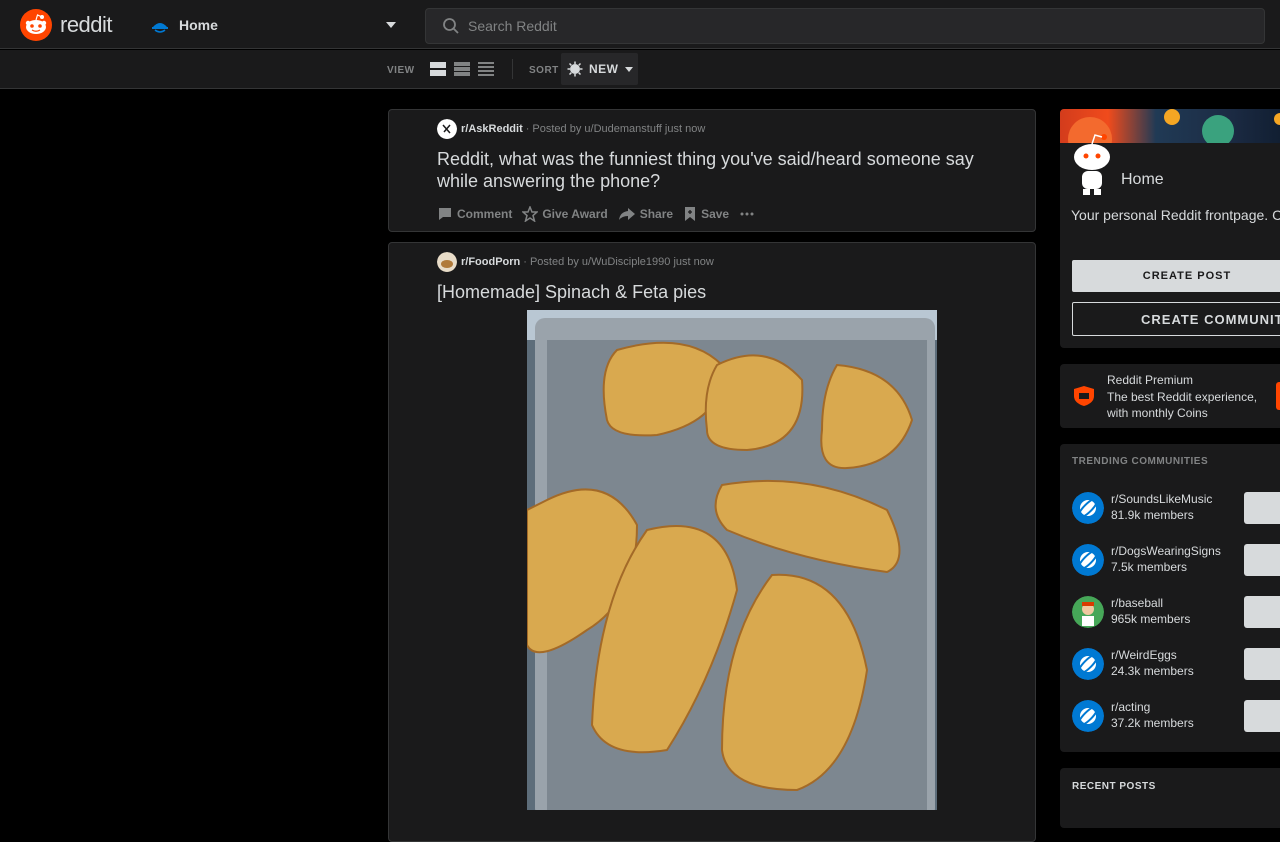 This screenshot has width=1280, height=842. What do you see at coordinates (690, 214) in the screenshot?
I see `bookmark-icon` at bounding box center [690, 214].